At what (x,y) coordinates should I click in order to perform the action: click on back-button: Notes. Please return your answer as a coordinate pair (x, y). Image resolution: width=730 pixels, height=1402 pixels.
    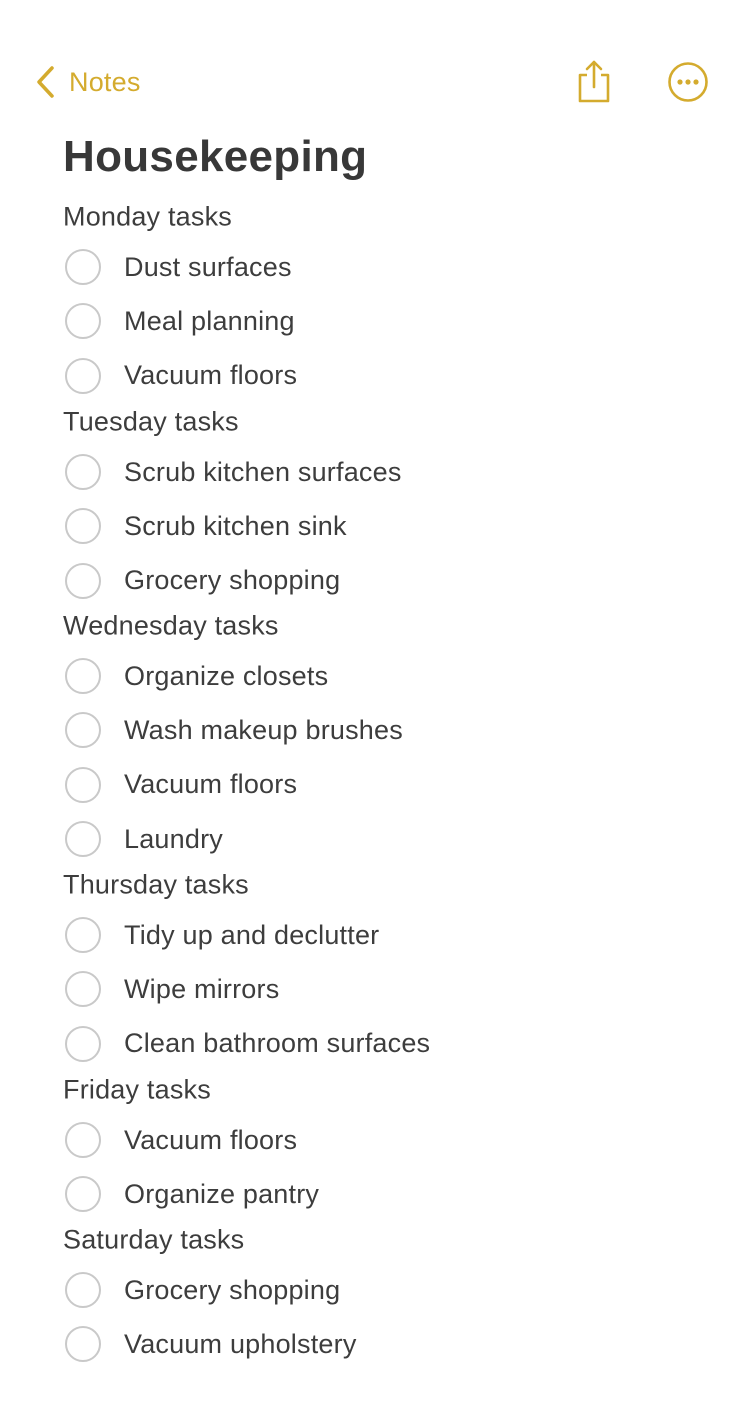
    Looking at the image, I should click on (87, 82).